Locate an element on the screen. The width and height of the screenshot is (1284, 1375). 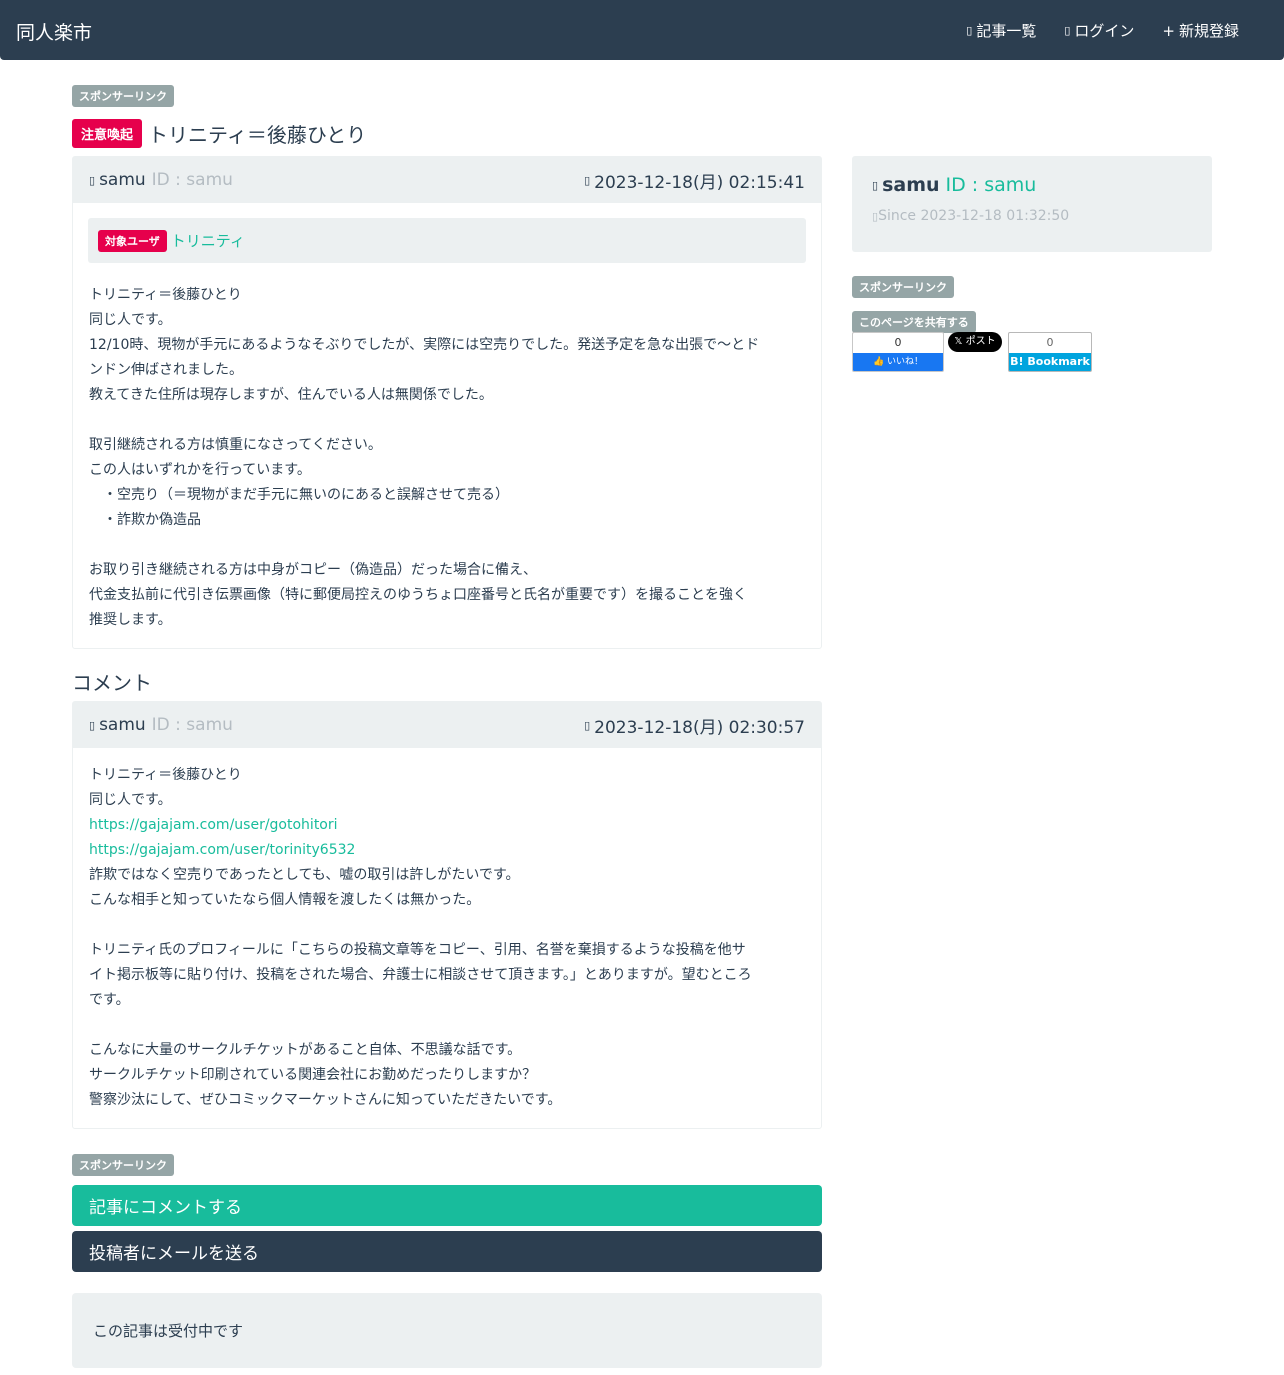
x-post-button: 𝕏 ポスト is located at coordinates (975, 342).